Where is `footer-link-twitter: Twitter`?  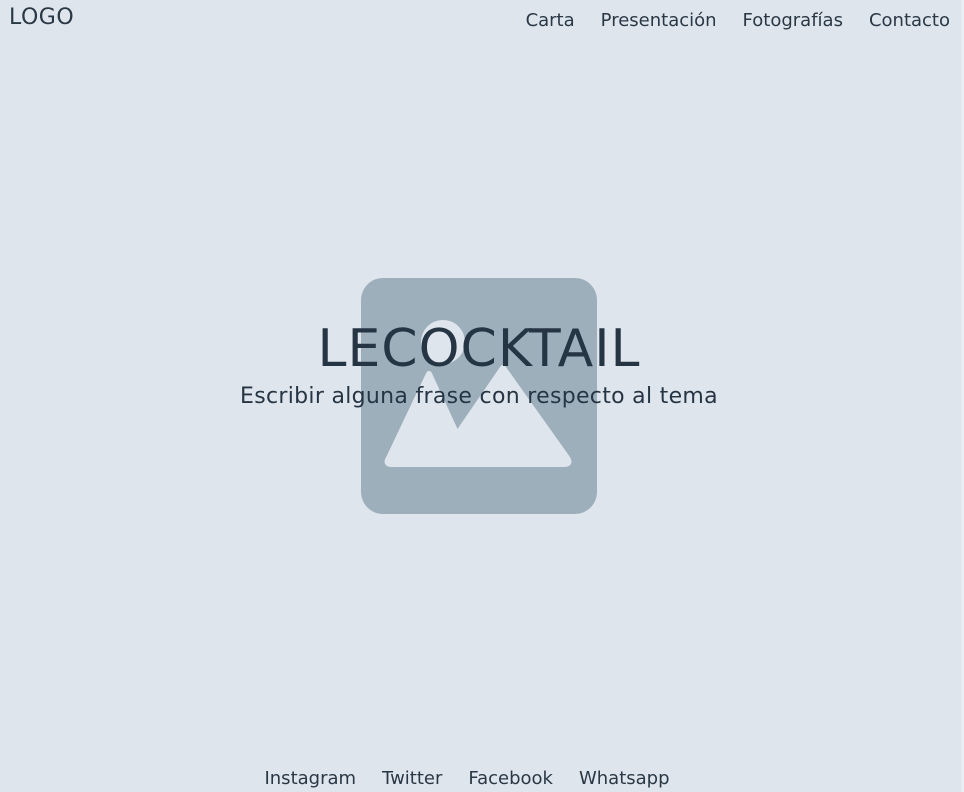
footer-link-twitter: Twitter is located at coordinates (412, 778).